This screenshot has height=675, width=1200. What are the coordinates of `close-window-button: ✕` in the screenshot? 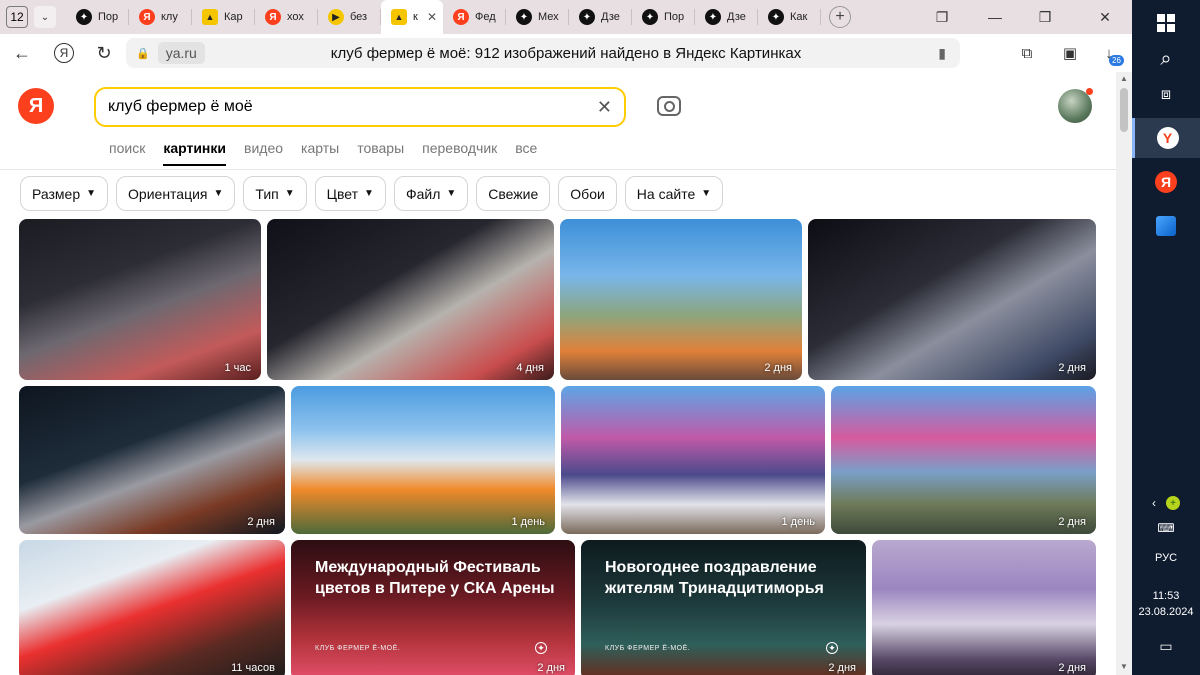 It's located at (1105, 17).